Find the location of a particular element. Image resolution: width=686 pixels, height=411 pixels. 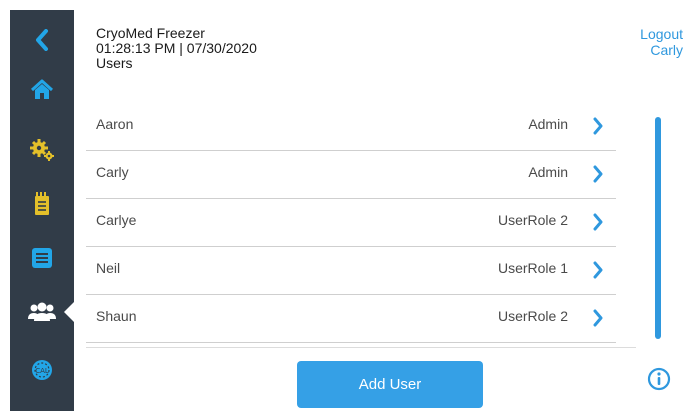

sidebar-item-notes is located at coordinates (42, 204).